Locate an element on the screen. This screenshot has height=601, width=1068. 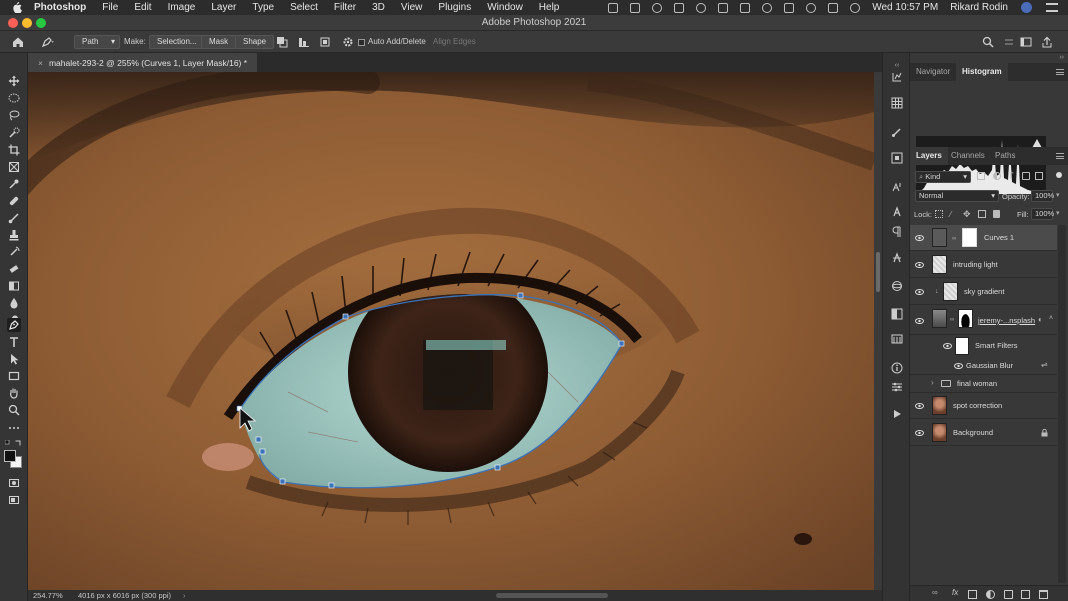
hand-tool-icon is located at coordinates (14, 393).